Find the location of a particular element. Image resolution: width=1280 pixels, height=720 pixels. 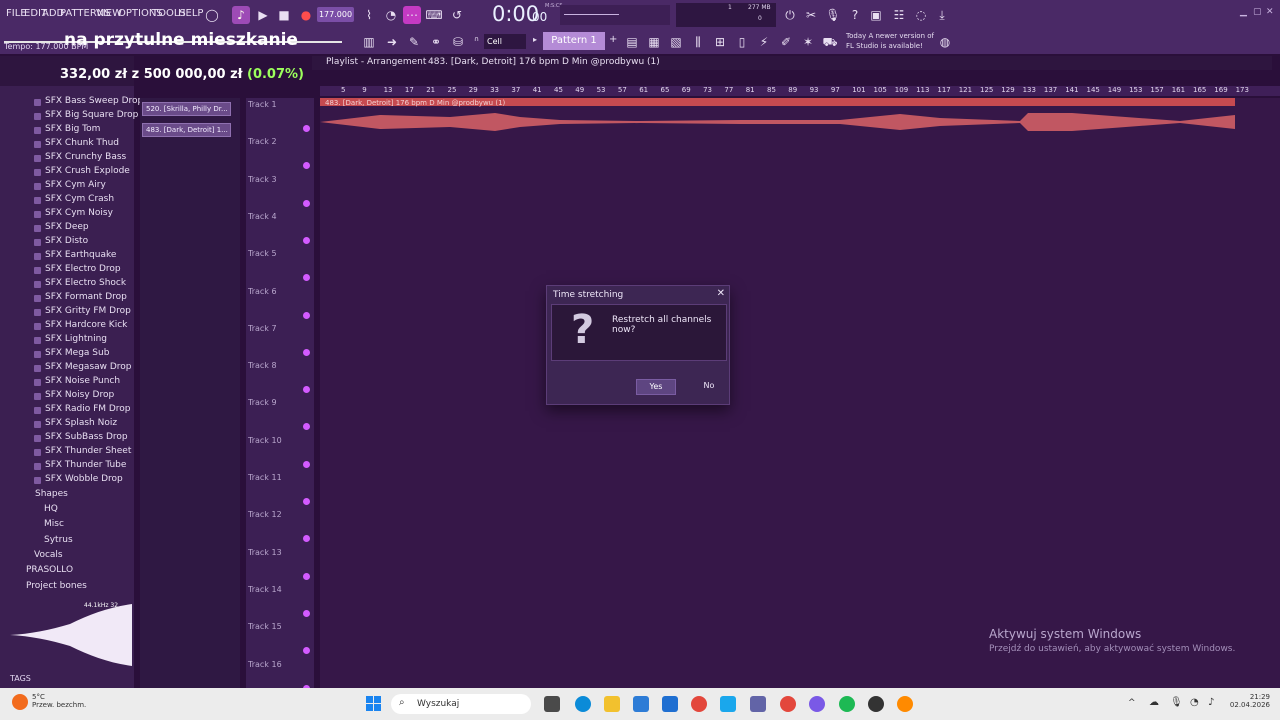

browser-item: SFX Cym Crash is located at coordinates (79, 199).